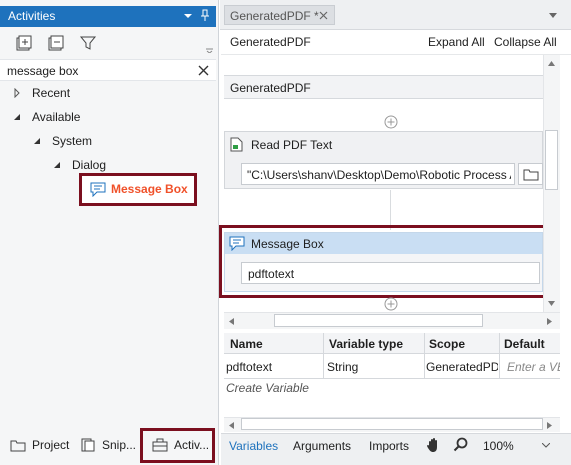 Image resolution: width=571 pixels, height=465 pixels. I want to click on create-variable-link: Create Variable, so click(267, 388).